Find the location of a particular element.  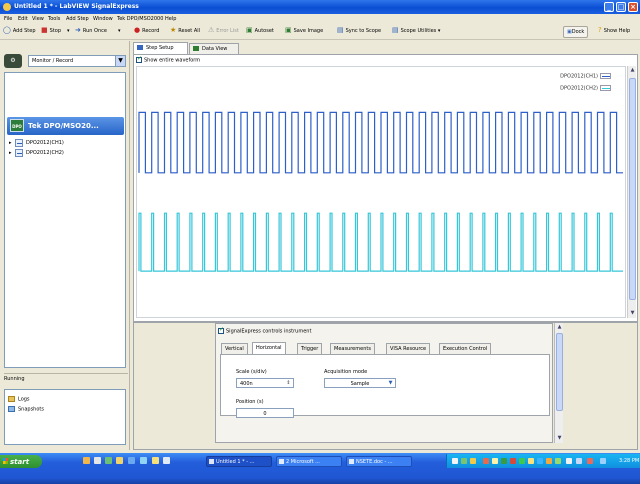

position-input: 0 is located at coordinates (265, 413).